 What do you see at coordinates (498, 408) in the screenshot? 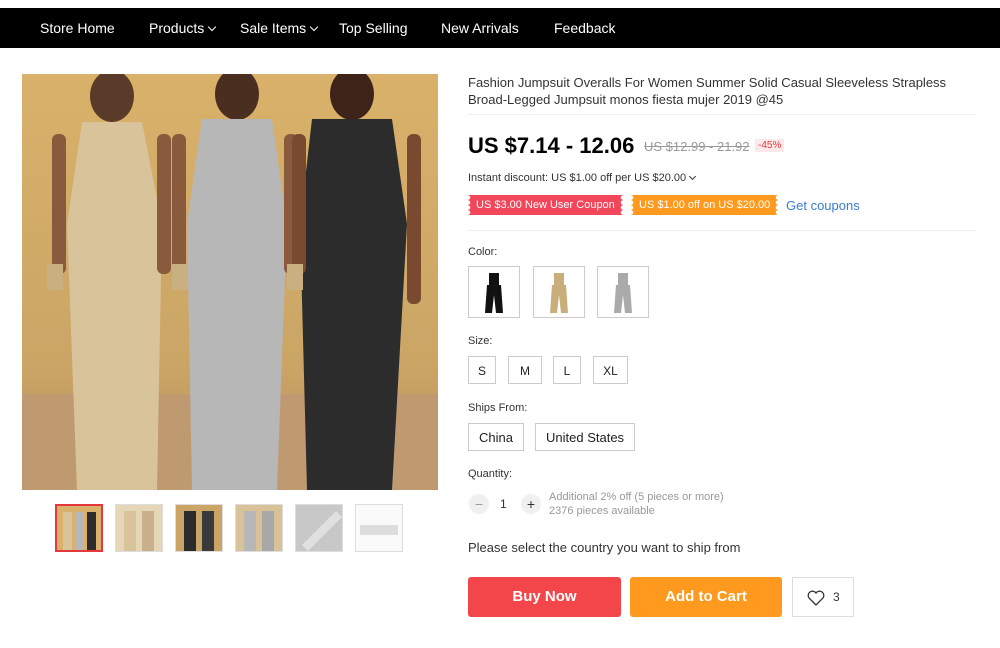
I see `ships-from-label: Ships From:` at bounding box center [498, 408].